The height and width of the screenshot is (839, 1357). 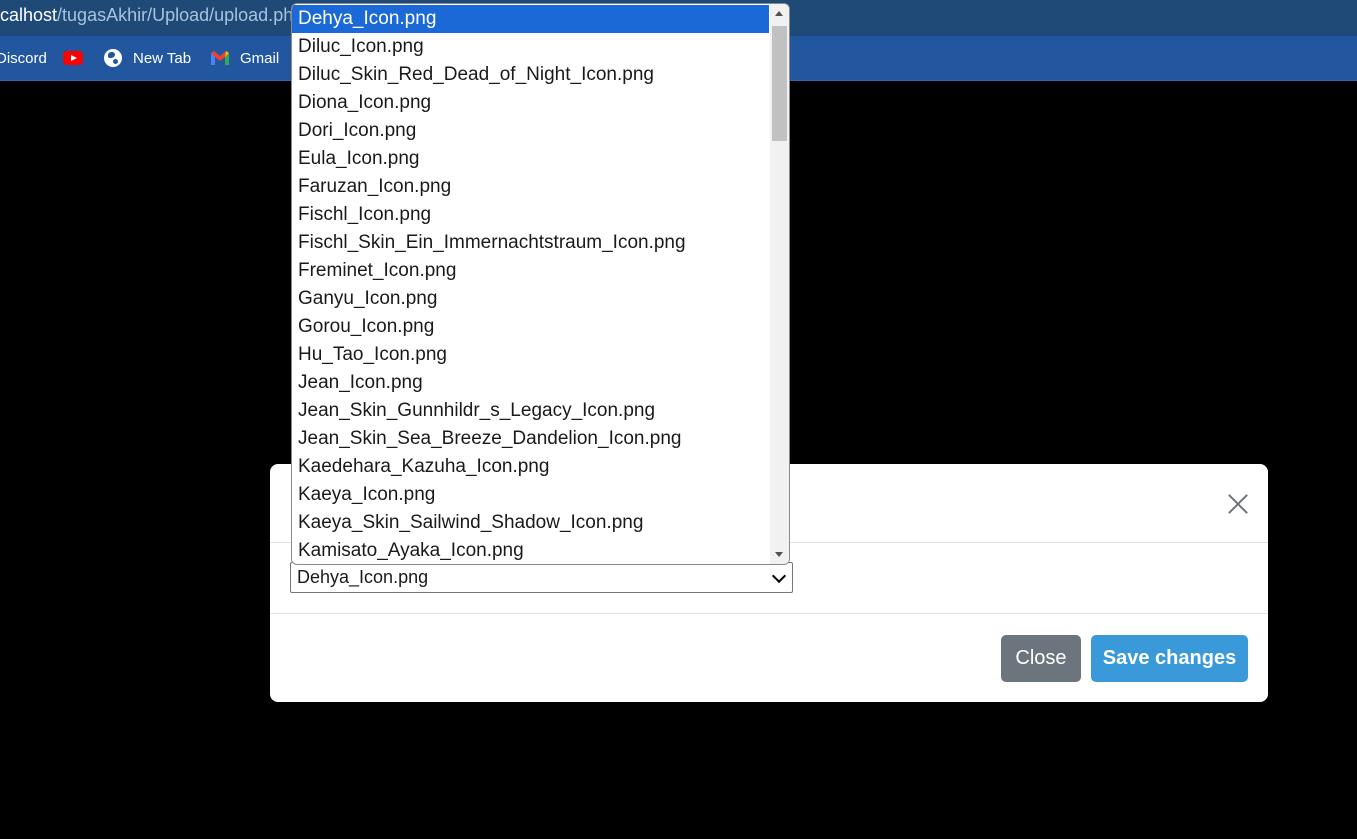 What do you see at coordinates (220, 58) in the screenshot?
I see `gmail-icon` at bounding box center [220, 58].